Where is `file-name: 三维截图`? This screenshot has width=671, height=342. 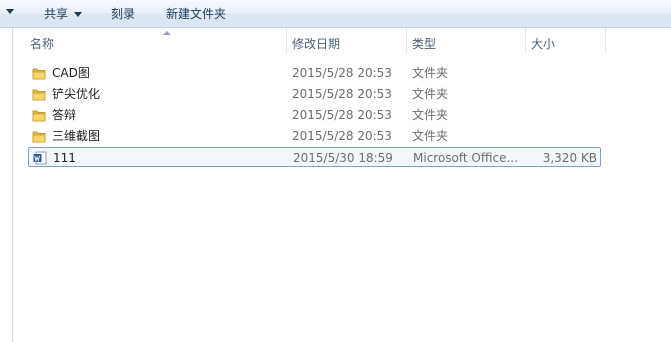
file-name: 三维截图 is located at coordinates (76, 136).